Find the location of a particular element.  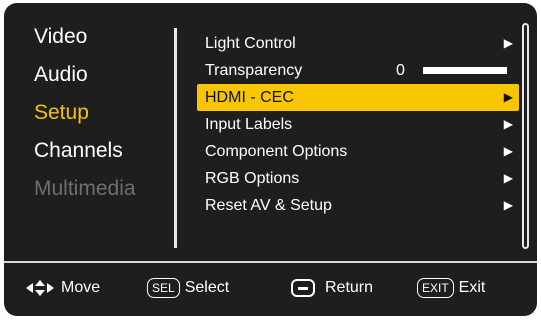

main-menu-item-channels: Channels is located at coordinates (104, 151).